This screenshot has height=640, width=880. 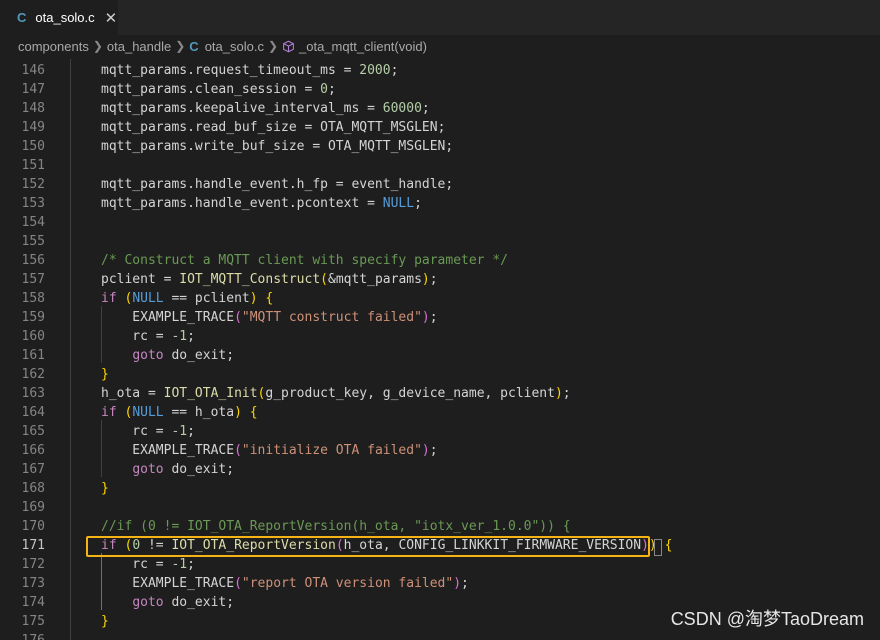 I want to click on code-line: 167 goto do_exit;, so click(x=440, y=469).